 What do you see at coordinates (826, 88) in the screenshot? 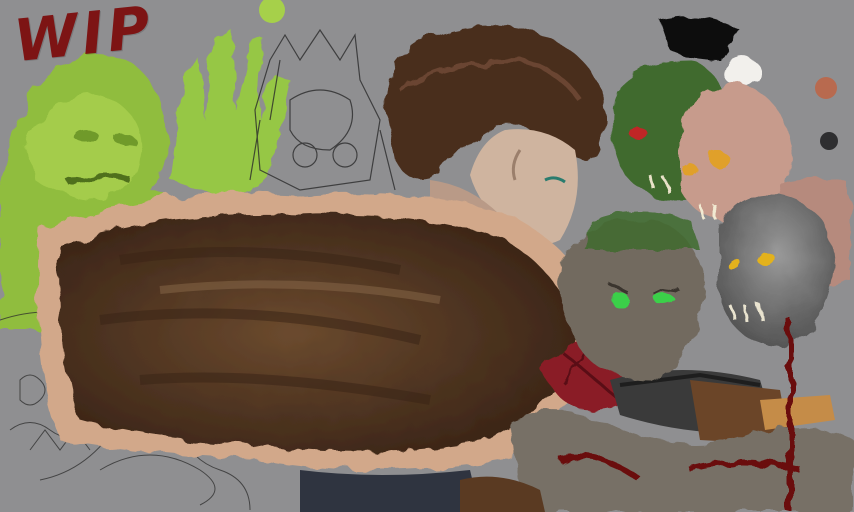
I see `palette-swatch-orange` at bounding box center [826, 88].